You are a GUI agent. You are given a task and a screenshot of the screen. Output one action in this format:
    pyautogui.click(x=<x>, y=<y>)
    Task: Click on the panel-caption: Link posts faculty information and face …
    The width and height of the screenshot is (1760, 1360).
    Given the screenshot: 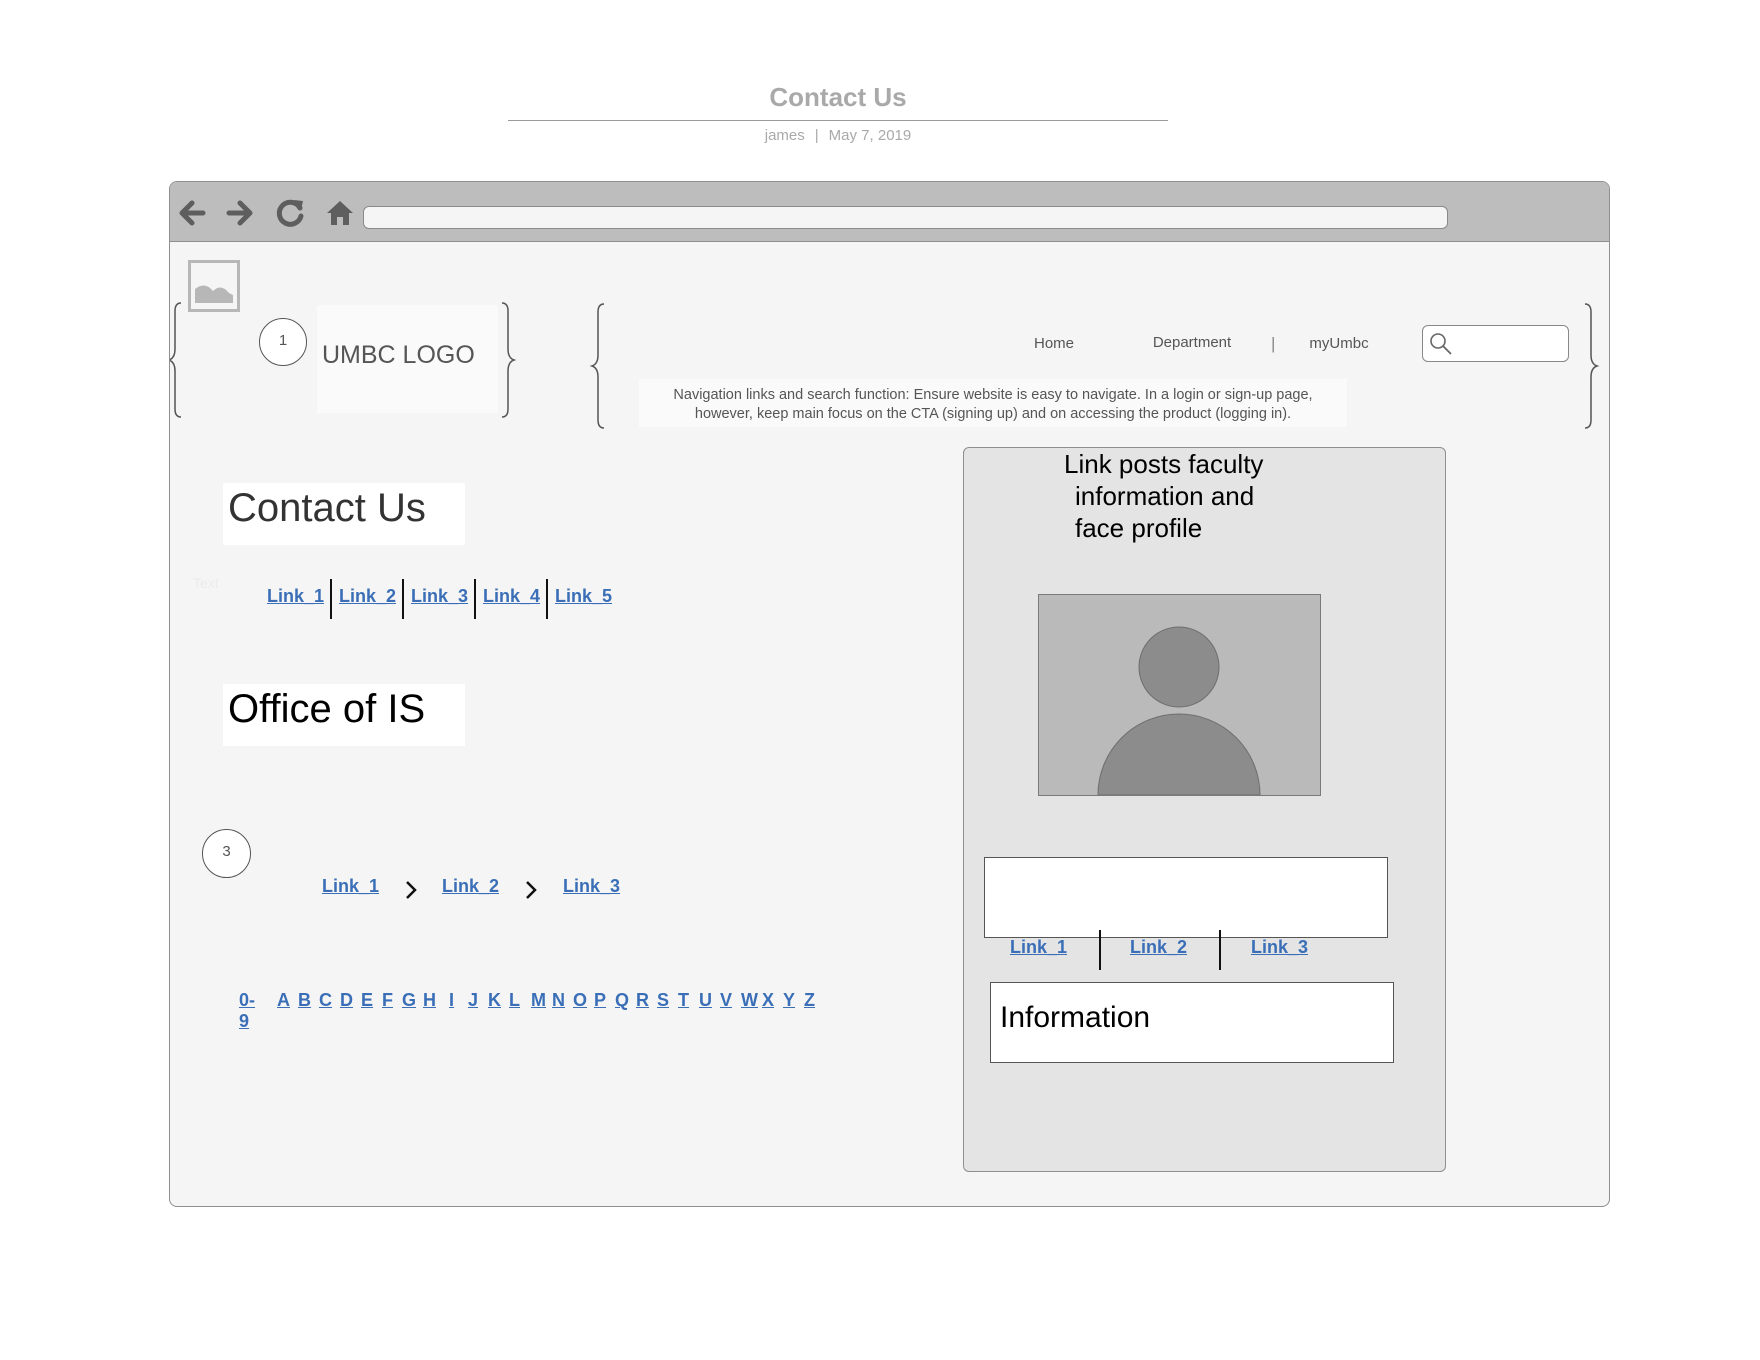 What is the action you would take?
    pyautogui.click(x=1163, y=496)
    